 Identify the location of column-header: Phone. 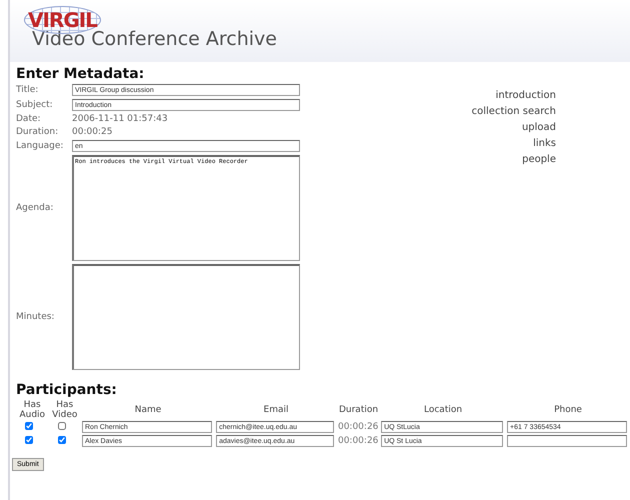
(568, 410).